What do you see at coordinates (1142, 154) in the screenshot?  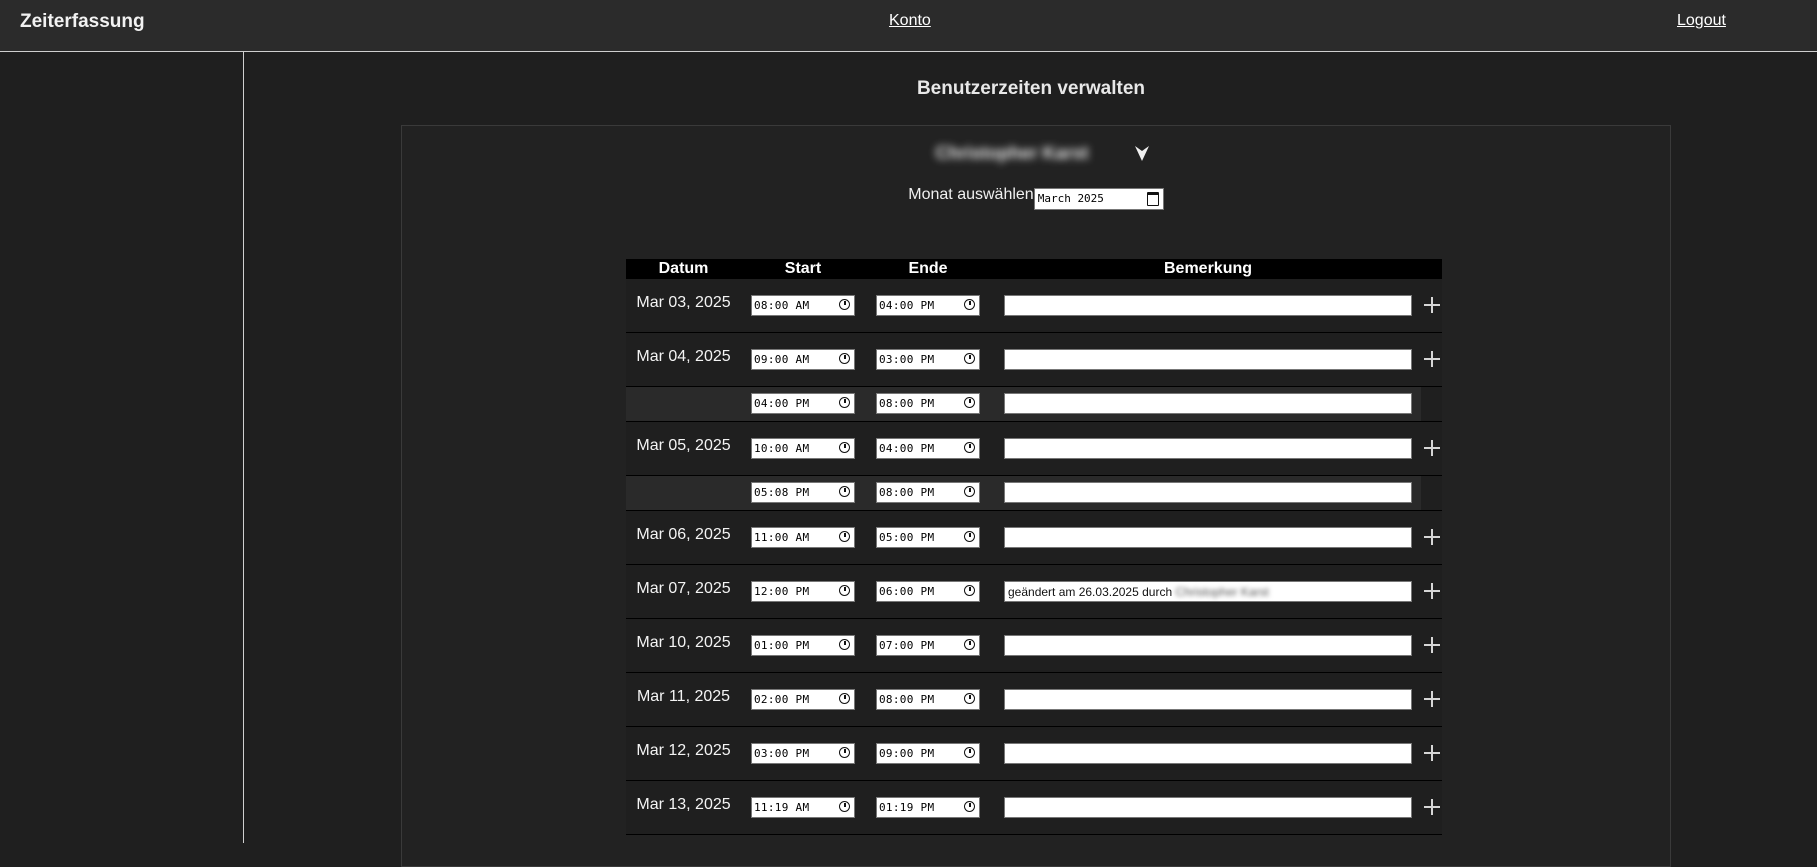 I see `dropdown-arrow-icon` at bounding box center [1142, 154].